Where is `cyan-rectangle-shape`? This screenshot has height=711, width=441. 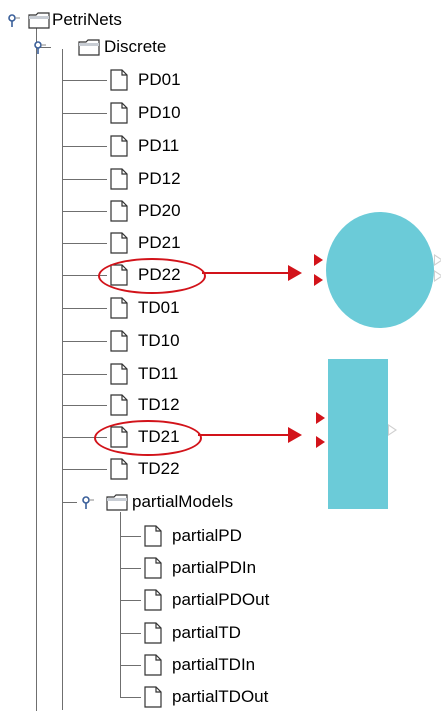 cyan-rectangle-shape is located at coordinates (358, 434).